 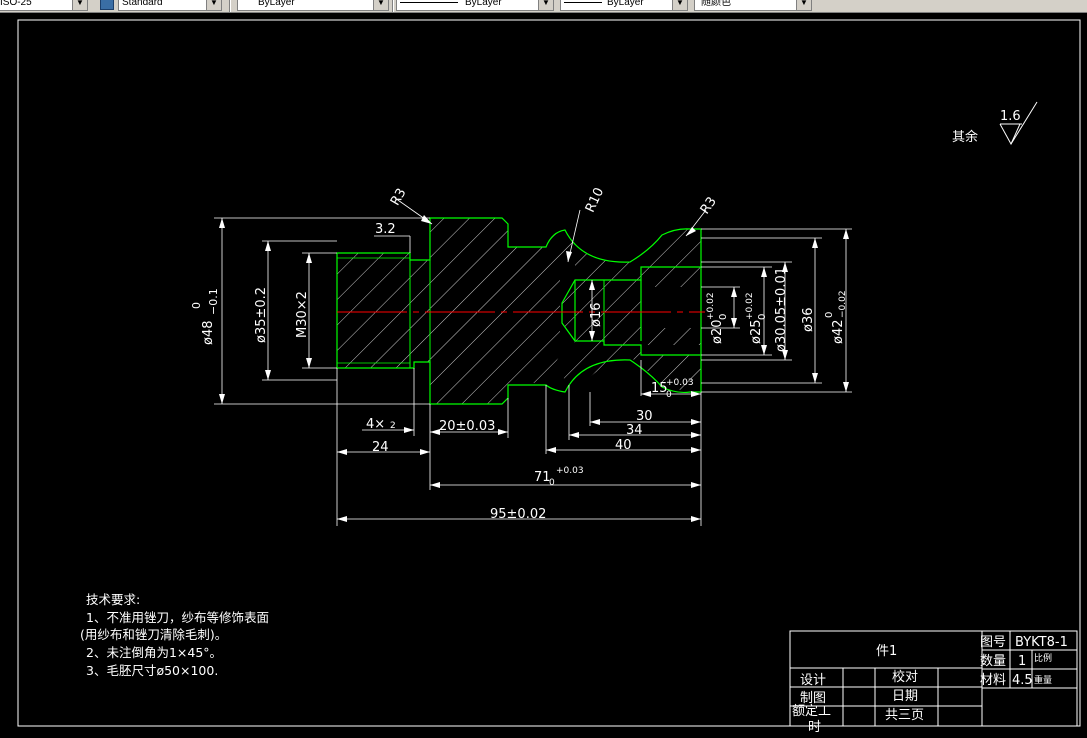 I want to click on dim-d42-group: ø42 0 −0.02, so click(x=836, y=317).